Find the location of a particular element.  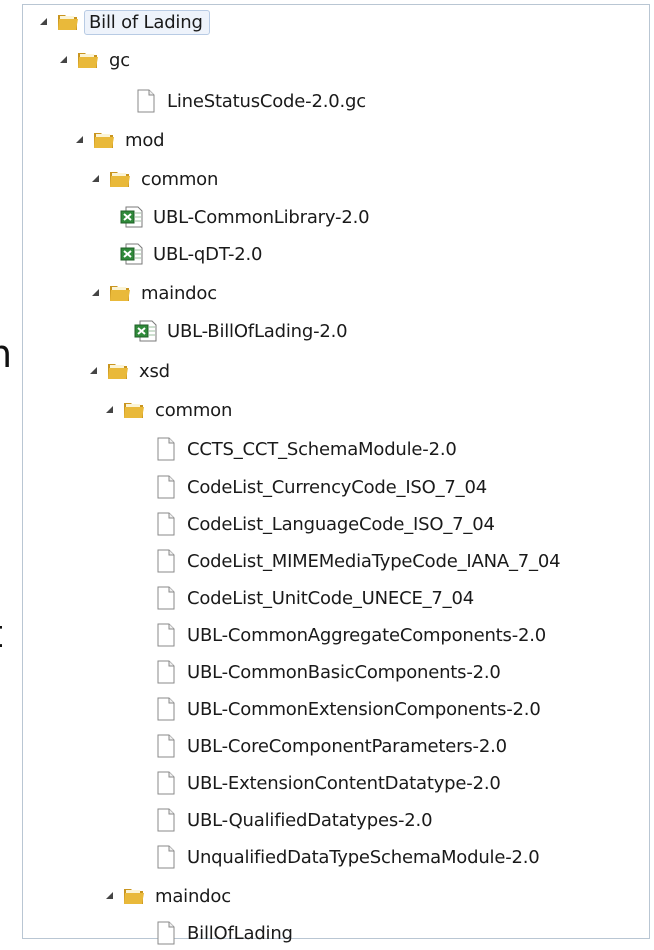

tree-item: UBL-CoreComponentParameters-2.0 is located at coordinates (332, 746).